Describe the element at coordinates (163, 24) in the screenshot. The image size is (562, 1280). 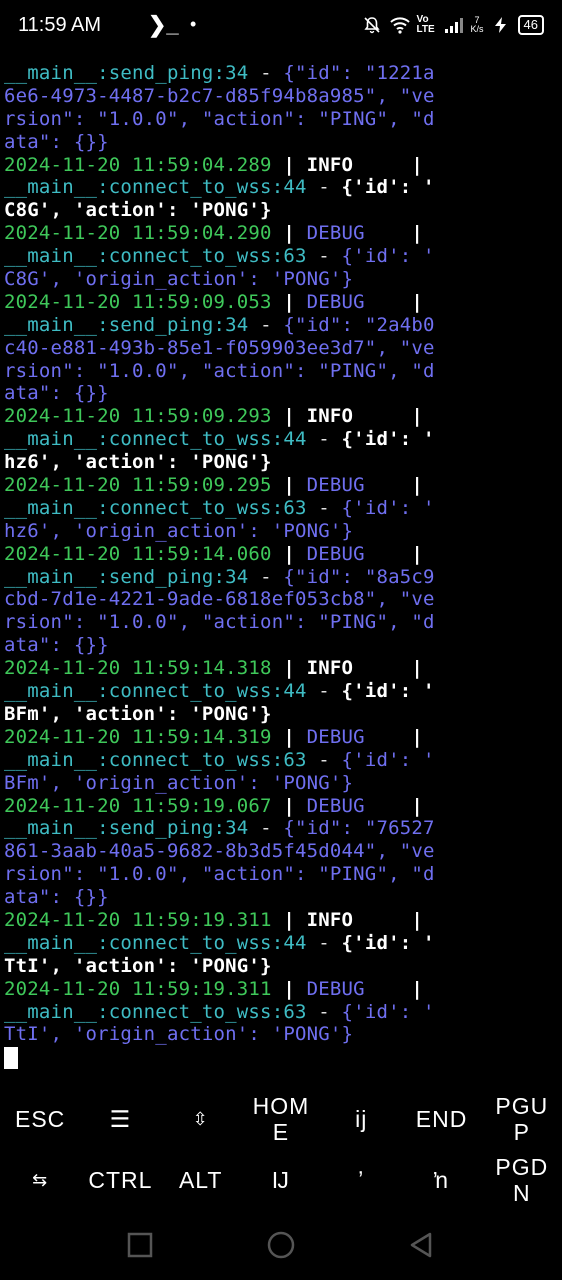
I see `terminal-notification-icon: ❯_` at that location.